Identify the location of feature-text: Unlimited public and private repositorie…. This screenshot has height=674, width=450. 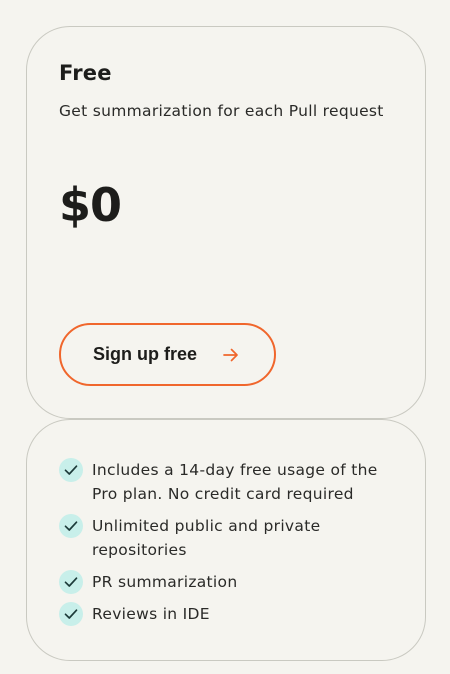
(206, 538).